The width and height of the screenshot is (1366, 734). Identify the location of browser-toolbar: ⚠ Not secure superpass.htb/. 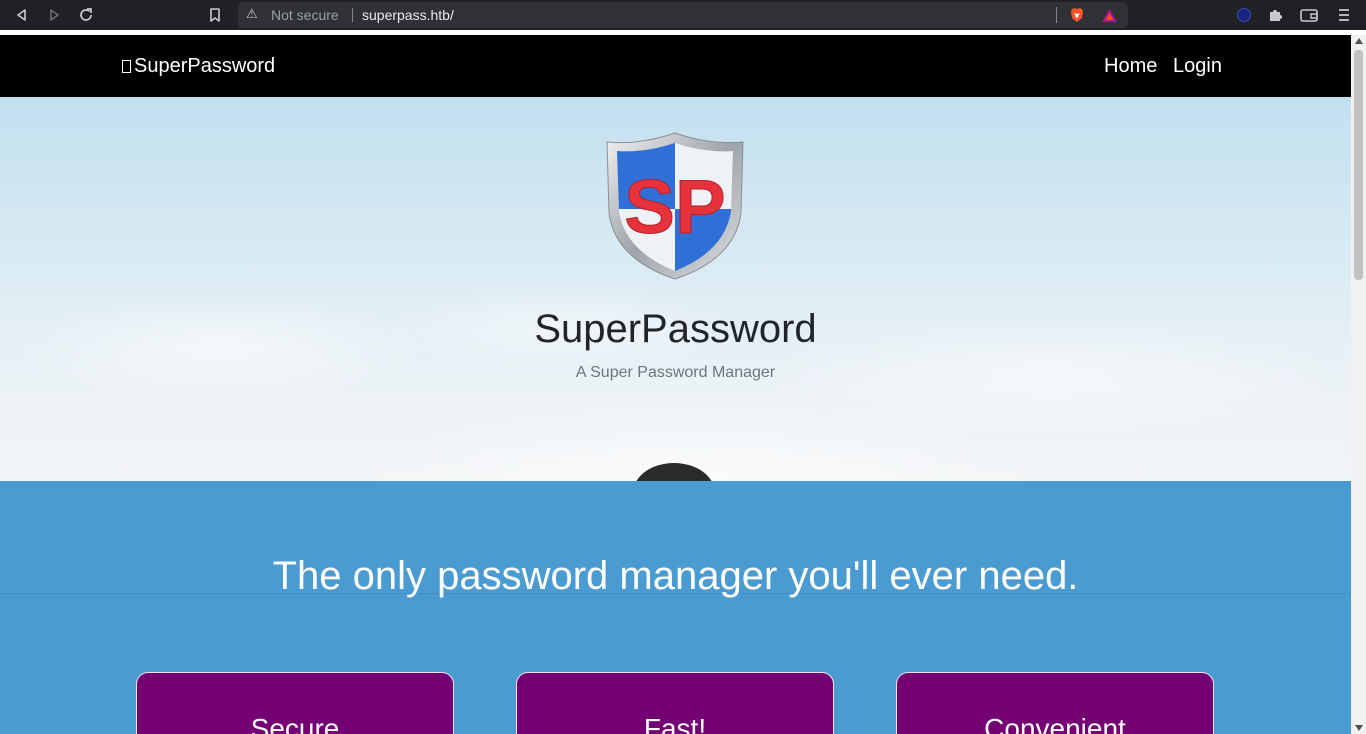
(683, 15).